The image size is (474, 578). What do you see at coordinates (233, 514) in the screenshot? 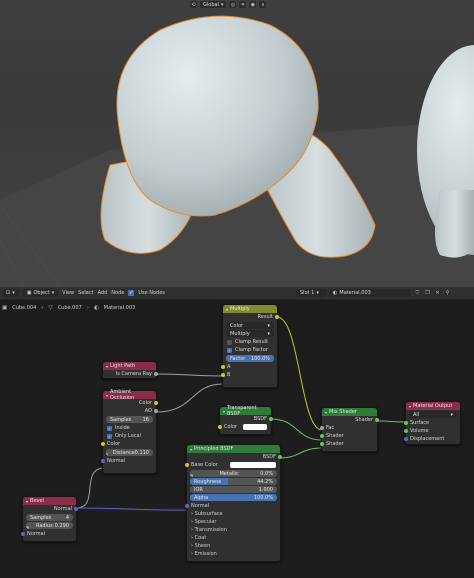
I see `panel-subsurface: › Subsurface` at bounding box center [233, 514].